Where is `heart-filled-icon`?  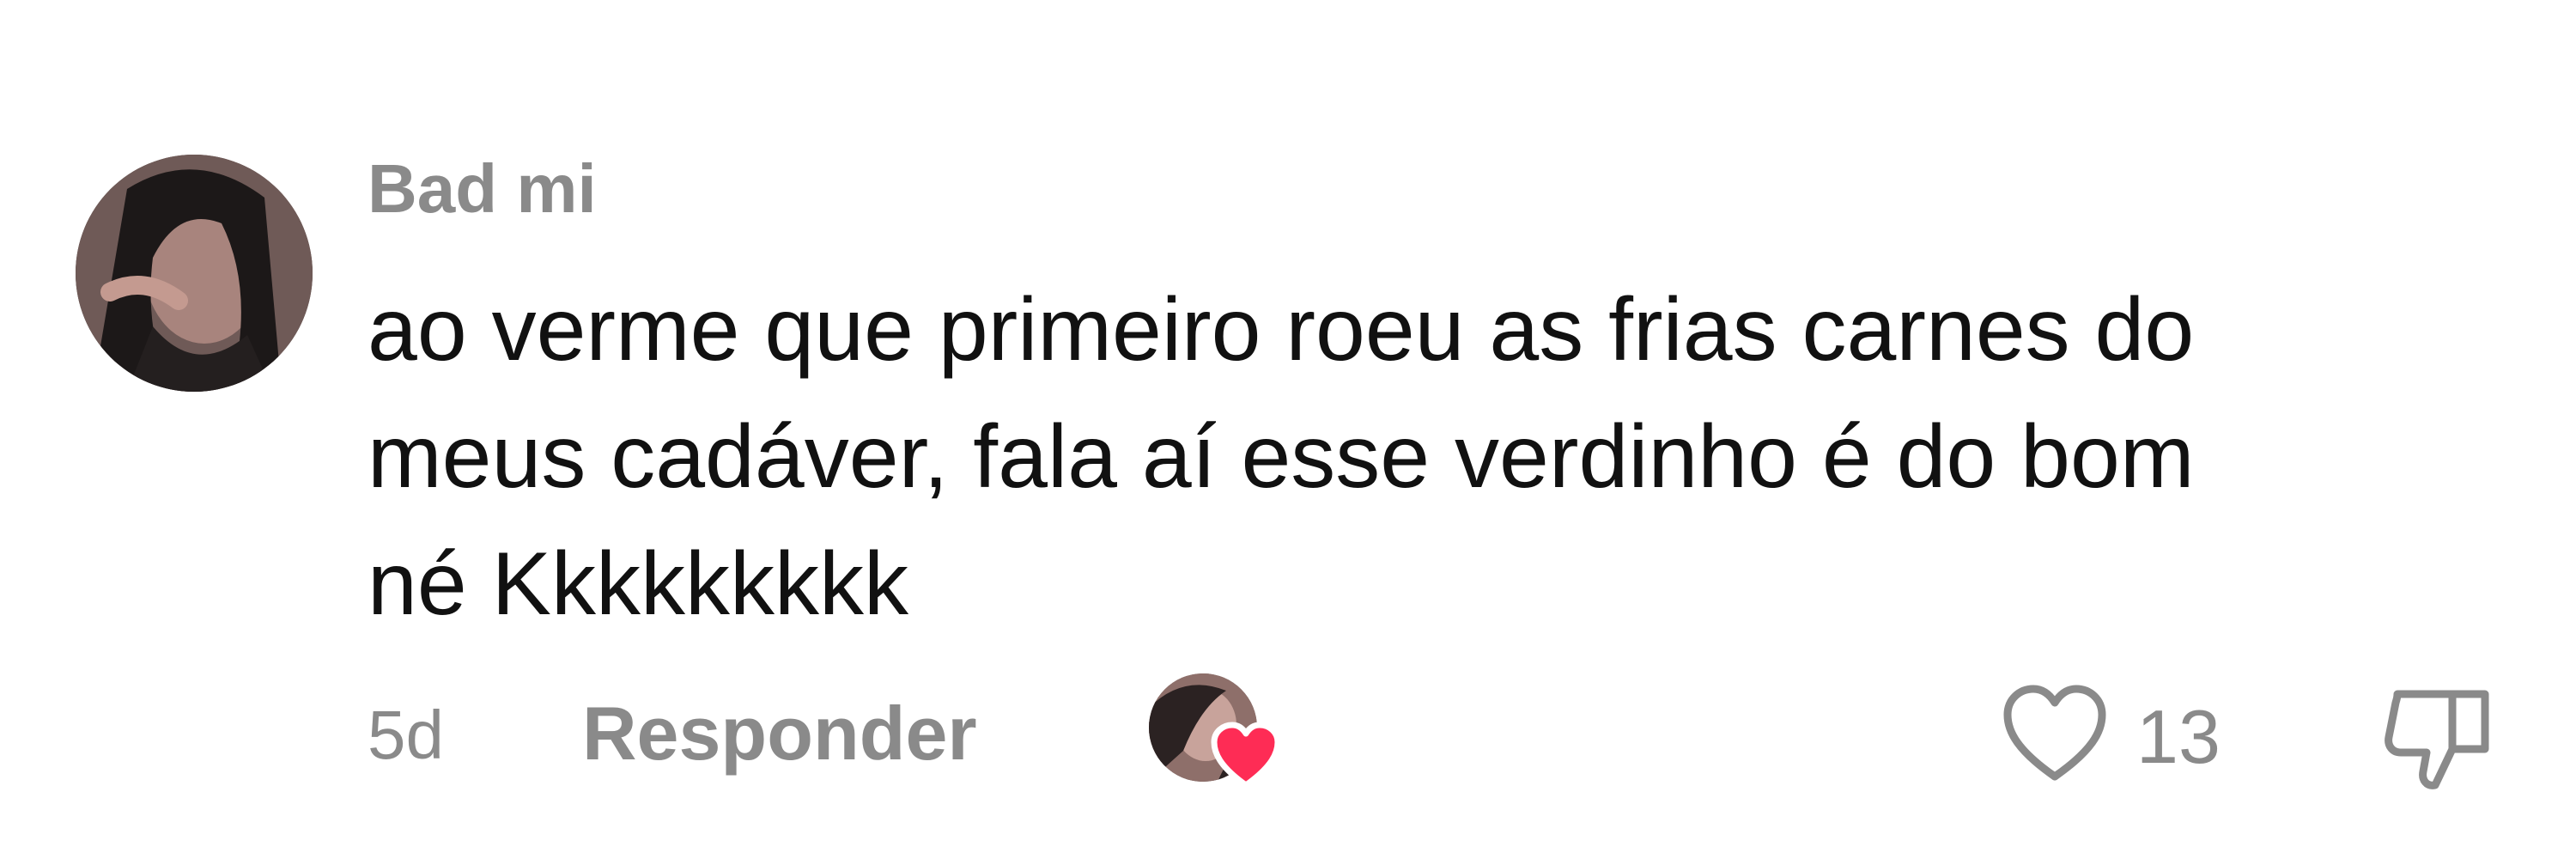
heart-filled-icon is located at coordinates (1246, 755).